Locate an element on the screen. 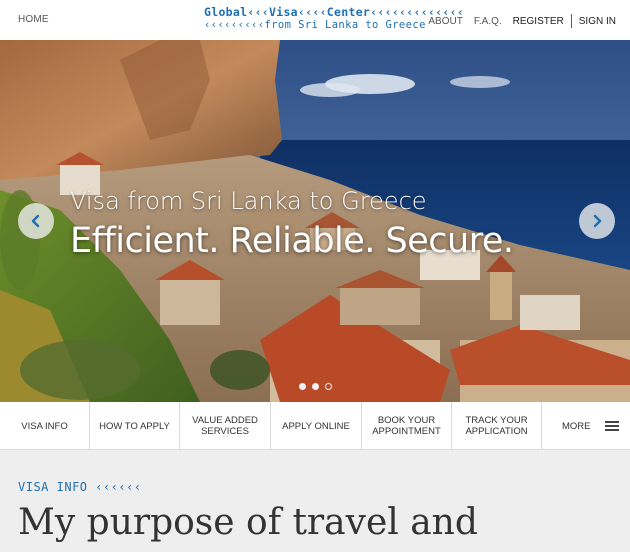 This screenshot has height=552, width=630. menu-item-book-appointment: BOOK YOUR APPOINTMENT is located at coordinates (407, 426).